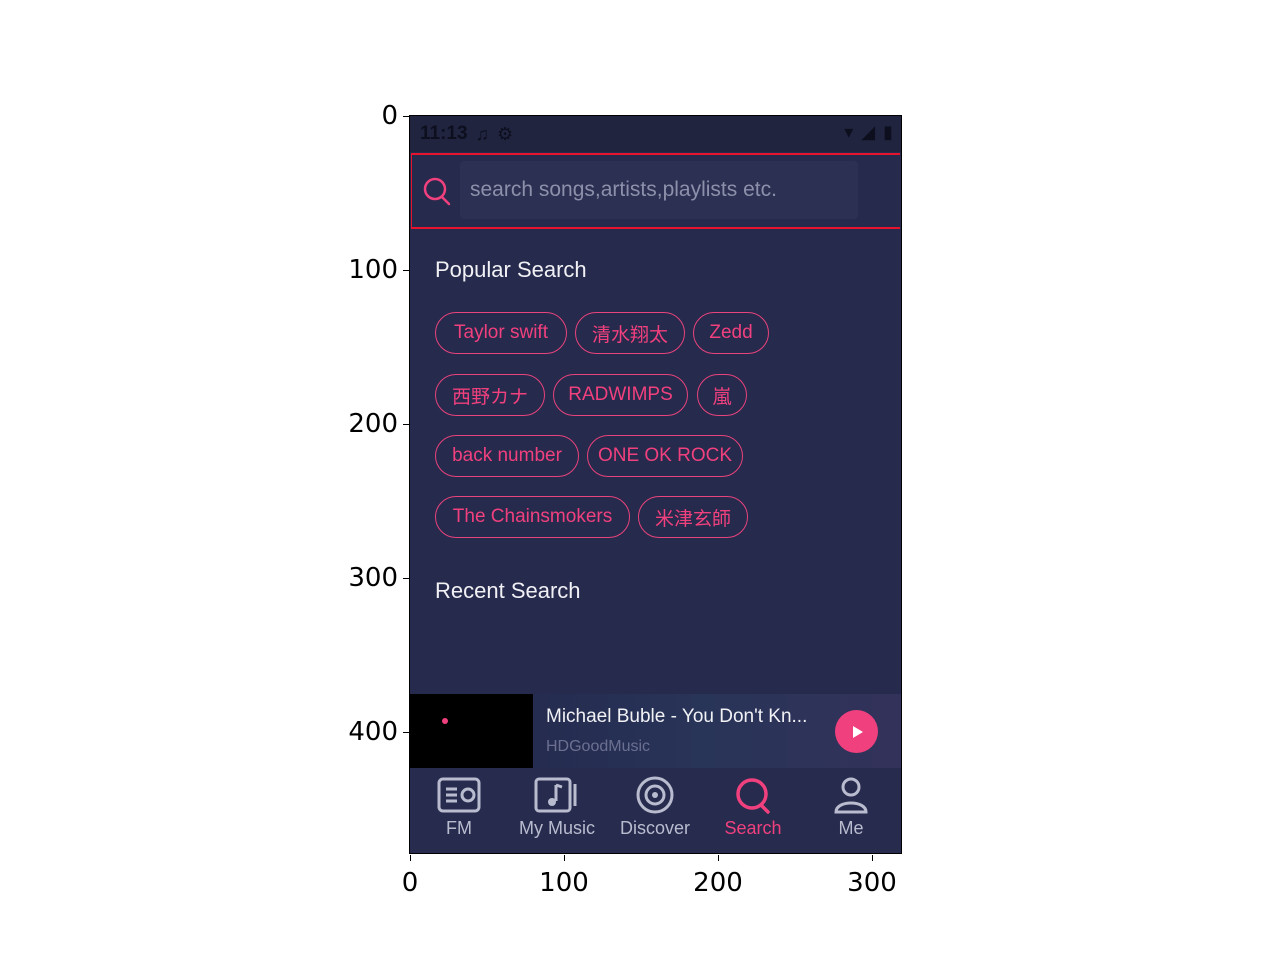 The image size is (1280, 960). What do you see at coordinates (445, 721) in the screenshot?
I see `album-art-dot` at bounding box center [445, 721].